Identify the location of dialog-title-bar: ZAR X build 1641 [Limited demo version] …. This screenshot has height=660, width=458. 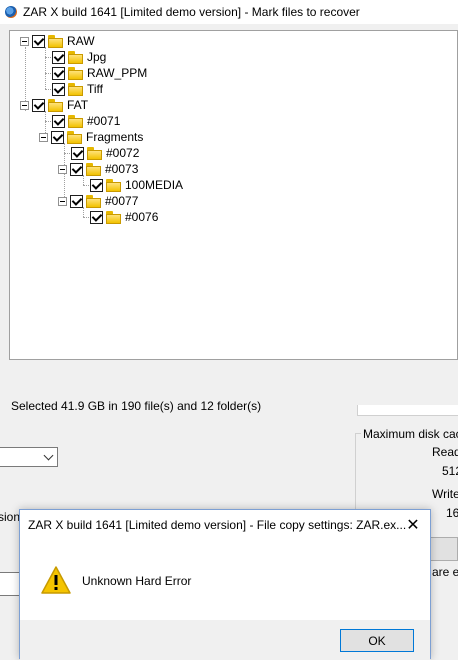
(225, 525).